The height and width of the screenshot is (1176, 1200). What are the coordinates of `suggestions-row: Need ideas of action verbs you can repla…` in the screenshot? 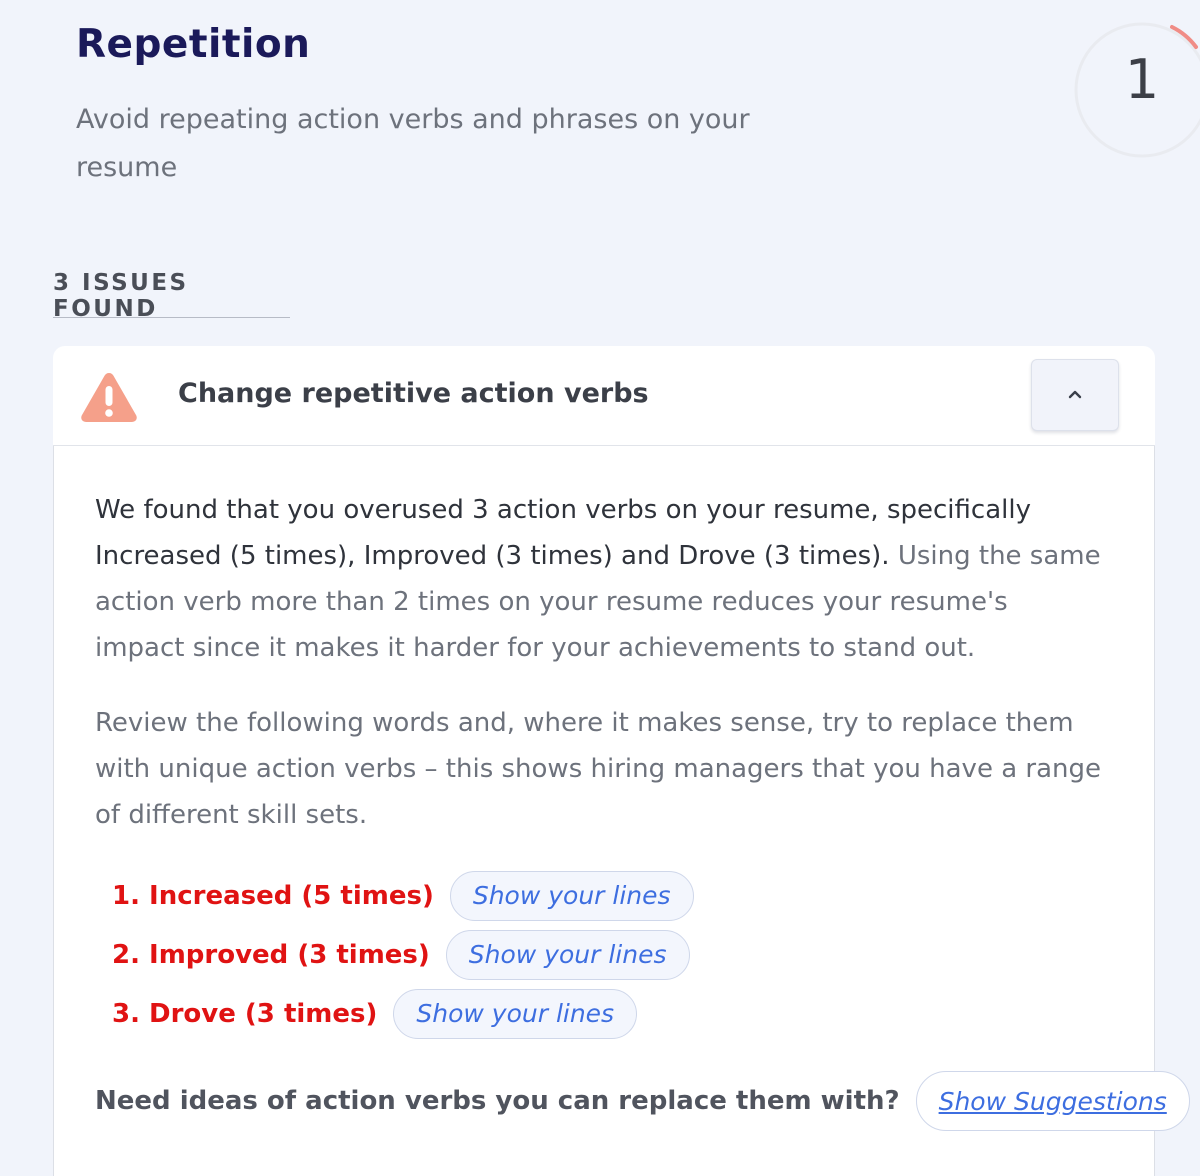 It's located at (642, 1101).